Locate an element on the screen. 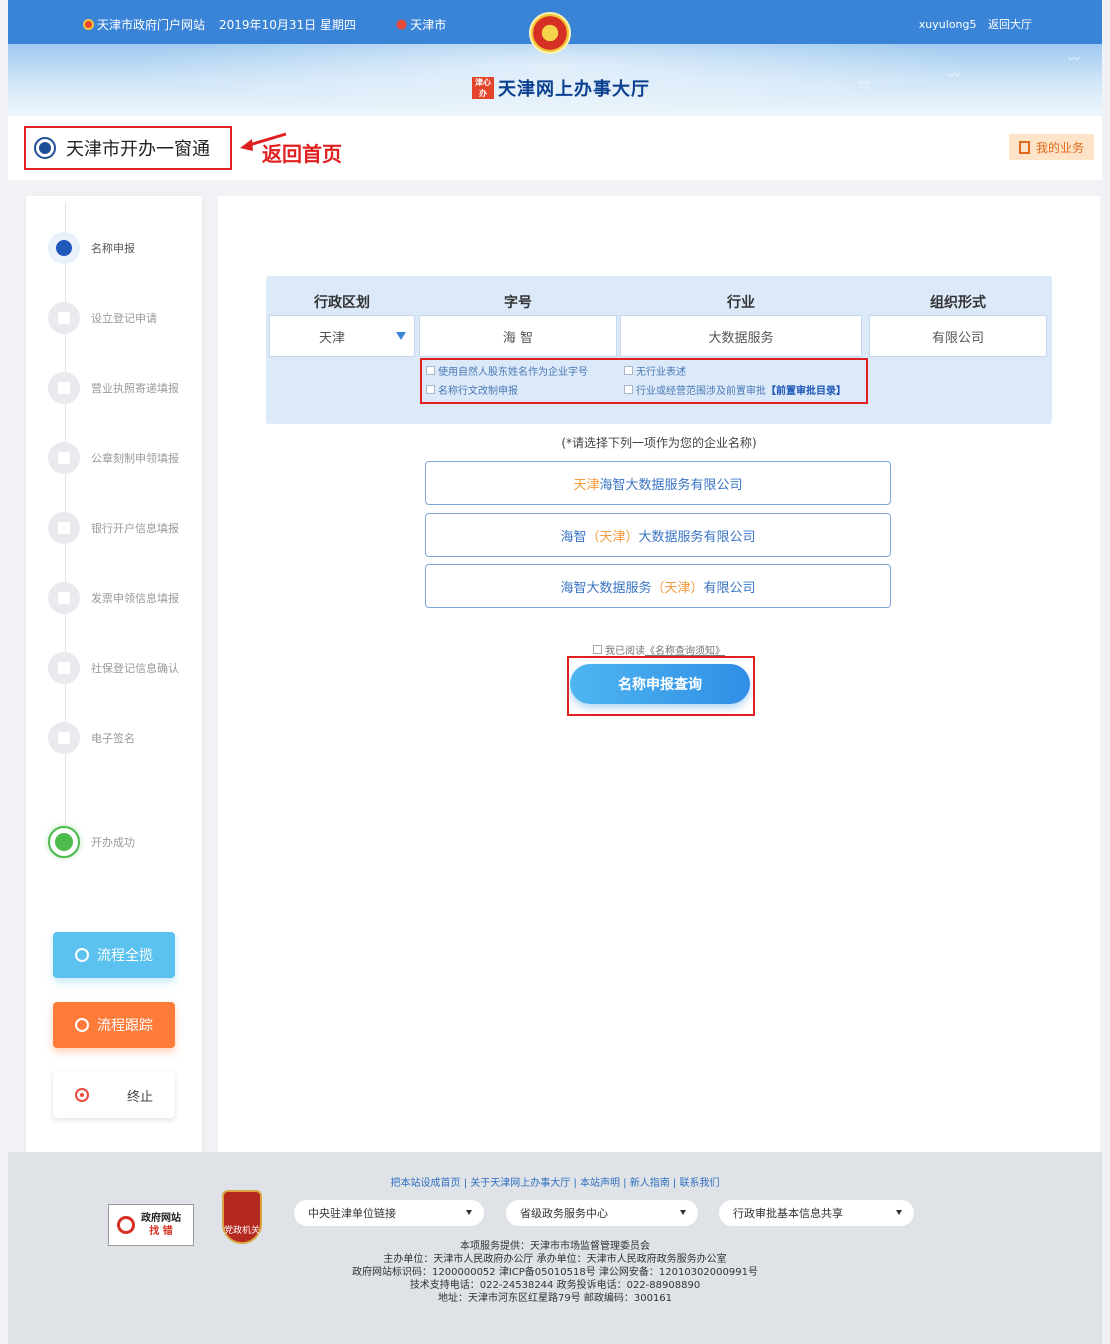  pre-approval-catalog-link: 【前置审批目录】 is located at coordinates (806, 389).